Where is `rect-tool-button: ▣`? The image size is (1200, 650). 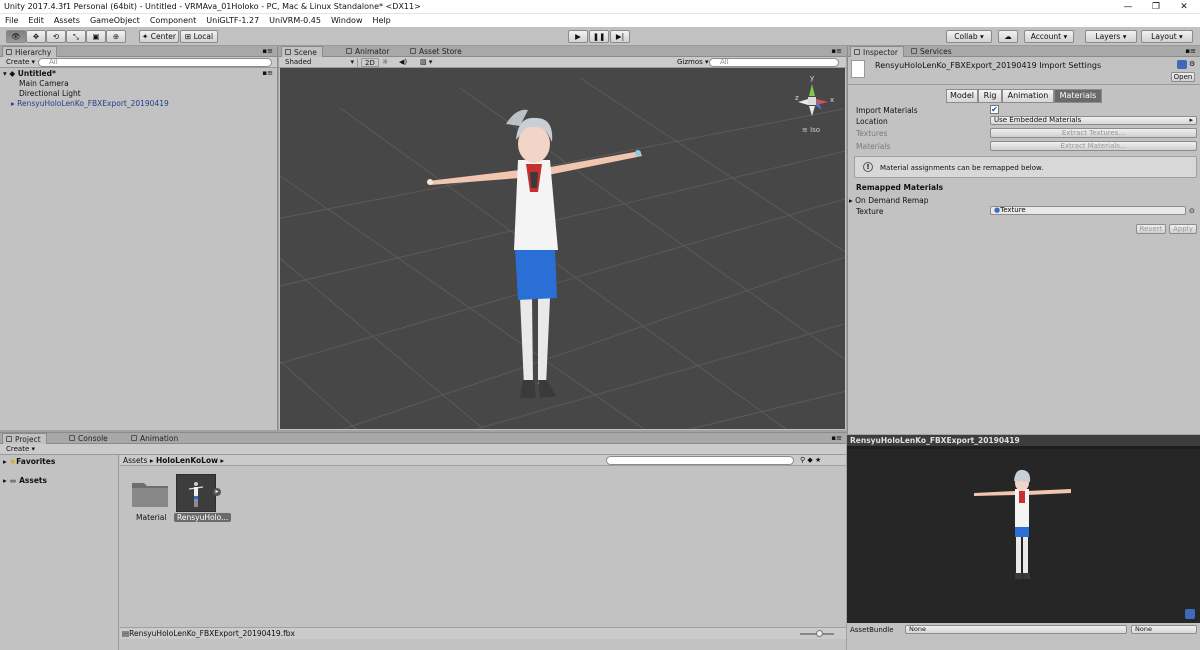
rect-tool-button: ▣ is located at coordinates (96, 36).